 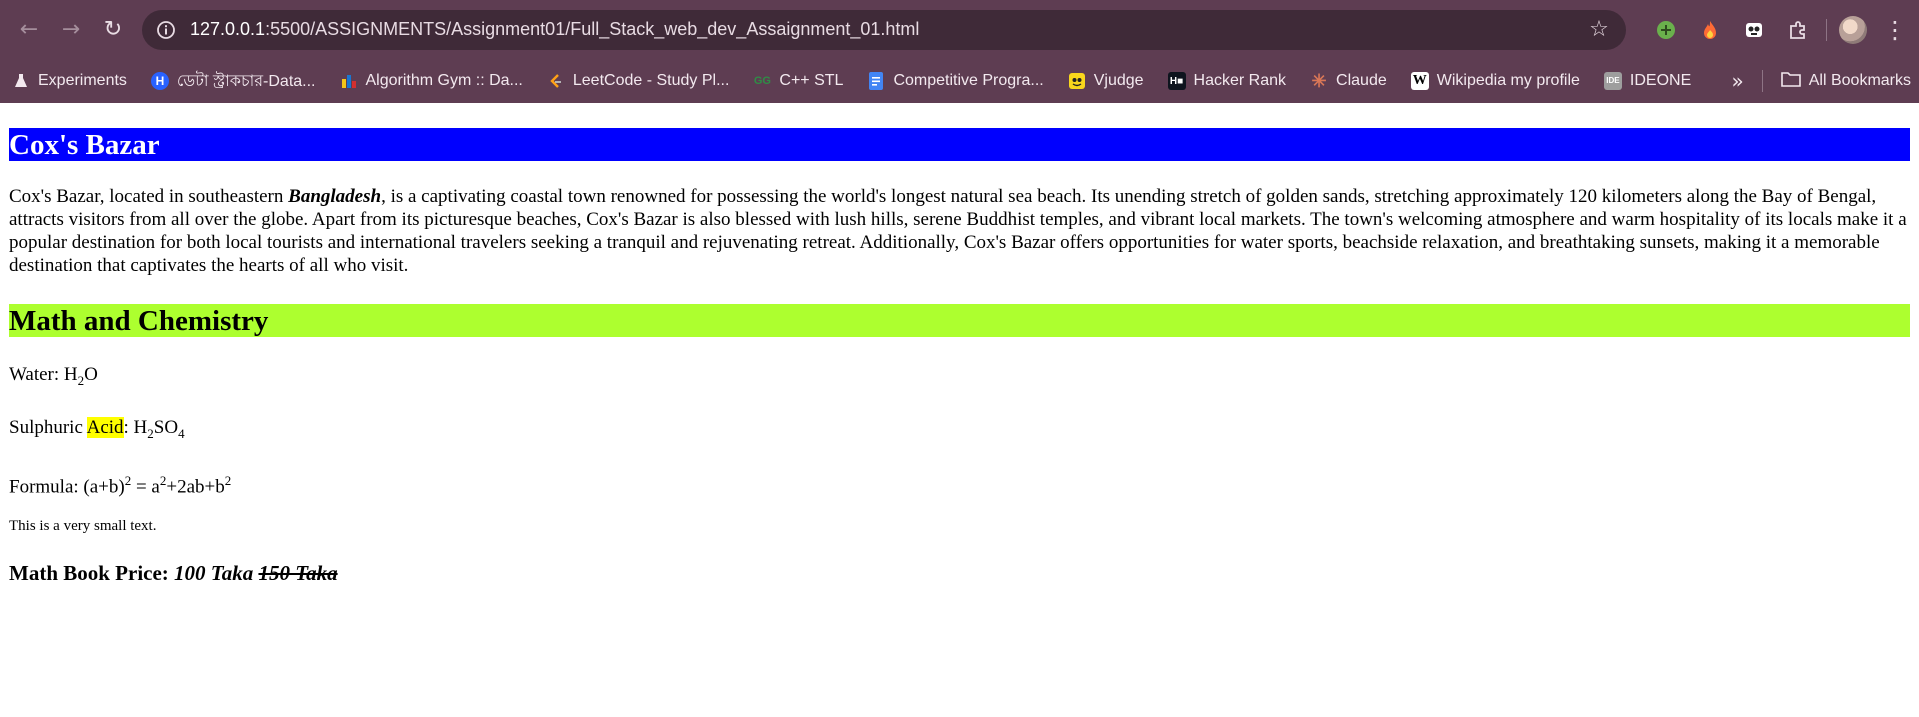 What do you see at coordinates (959, 430) in the screenshot?
I see `sulphuric-acid-formula: Sulphuric Acid: H2SO4` at bounding box center [959, 430].